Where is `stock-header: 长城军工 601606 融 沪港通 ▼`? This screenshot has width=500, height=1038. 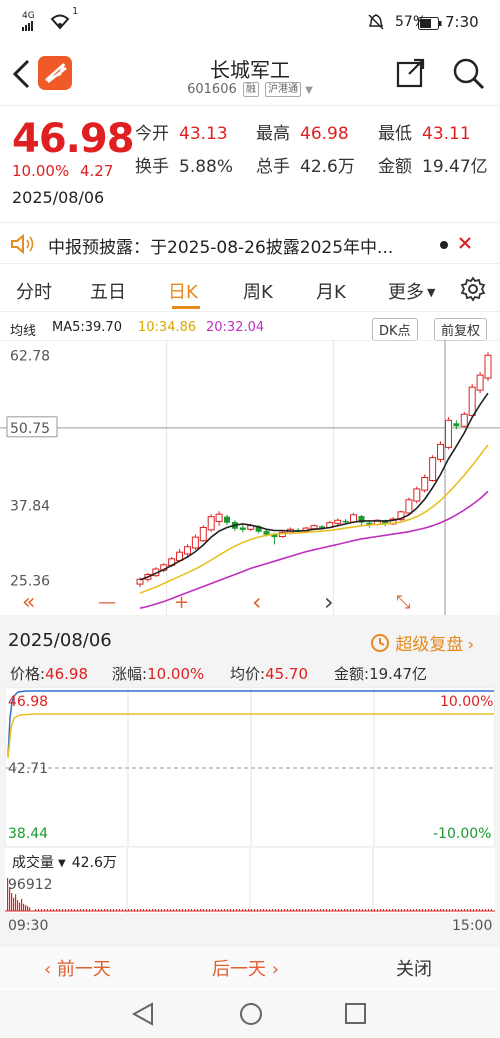 stock-header: 长城军工 601606 融 沪港通 ▼ is located at coordinates (250, 75).